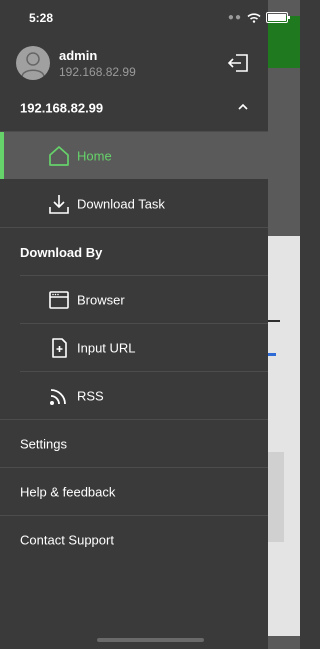 This screenshot has height=649, width=320. Describe the element at coordinates (134, 491) in the screenshot. I see `menu-item-help: Help & feedback` at that location.